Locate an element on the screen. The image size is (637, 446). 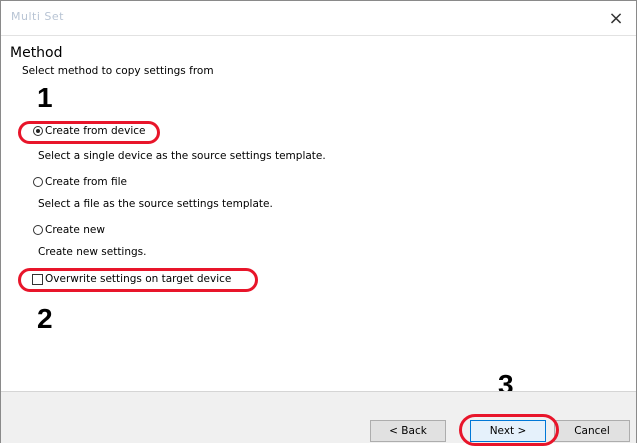
radio-create-new: Create new is located at coordinates (69, 230).